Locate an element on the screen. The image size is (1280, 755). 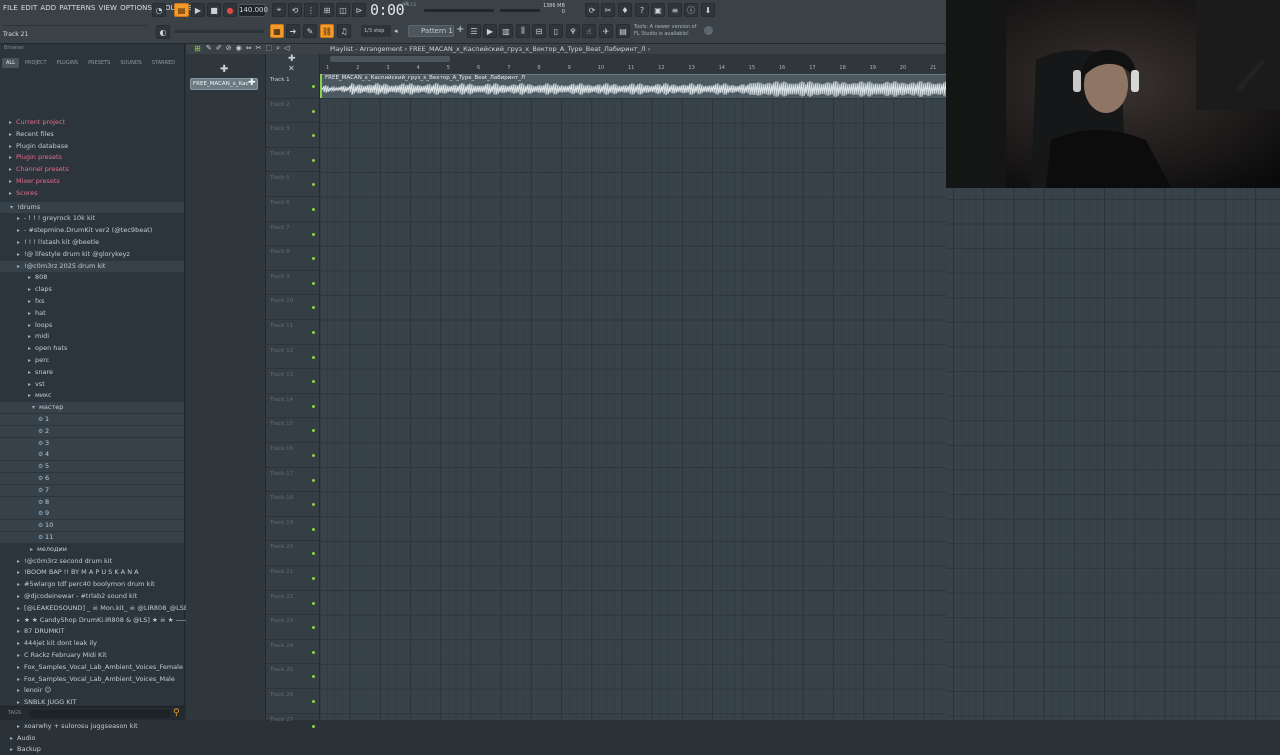
slice-tool-icon: ✂ is located at coordinates (259, 48).